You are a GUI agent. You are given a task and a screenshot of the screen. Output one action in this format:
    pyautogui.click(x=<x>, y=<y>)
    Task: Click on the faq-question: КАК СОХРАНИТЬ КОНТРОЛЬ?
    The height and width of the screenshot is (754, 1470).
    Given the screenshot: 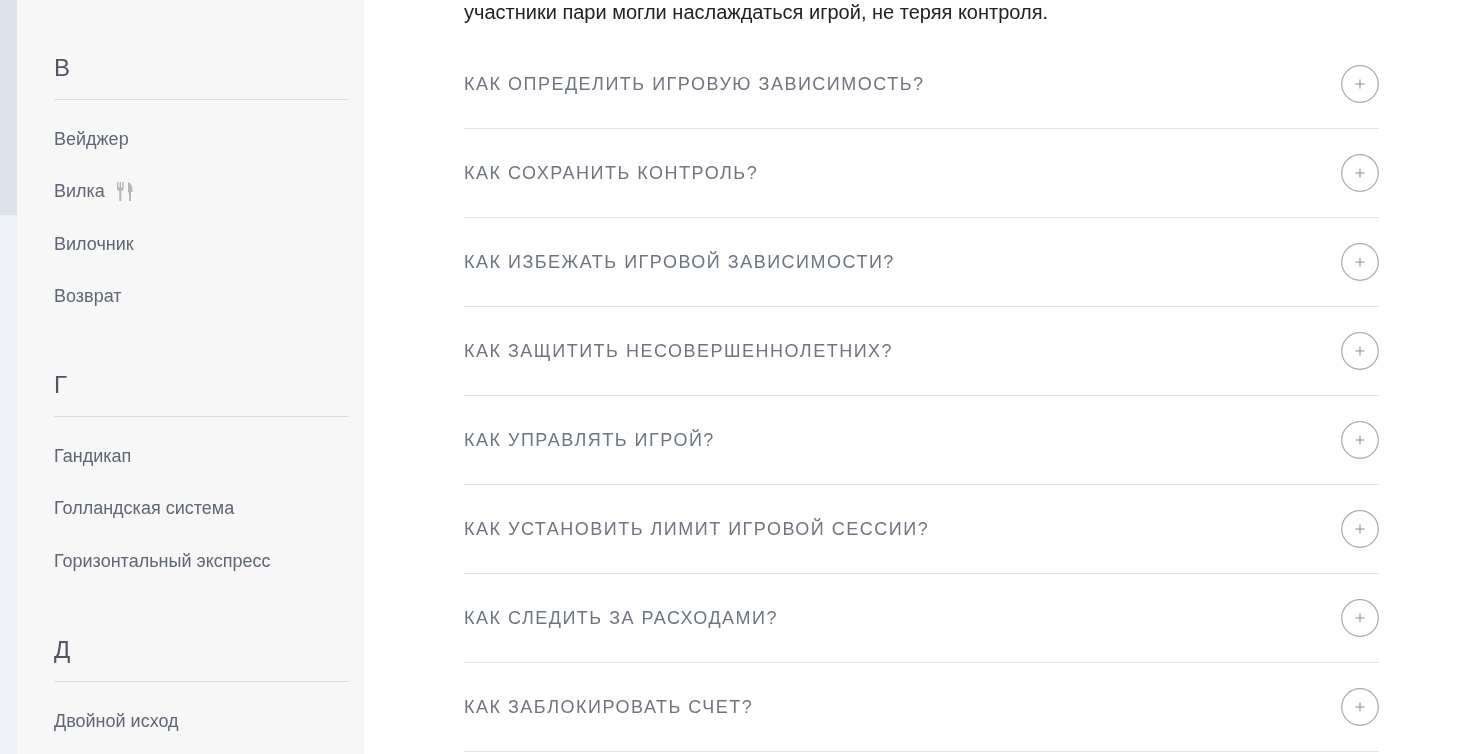 What is the action you would take?
    pyautogui.click(x=611, y=173)
    